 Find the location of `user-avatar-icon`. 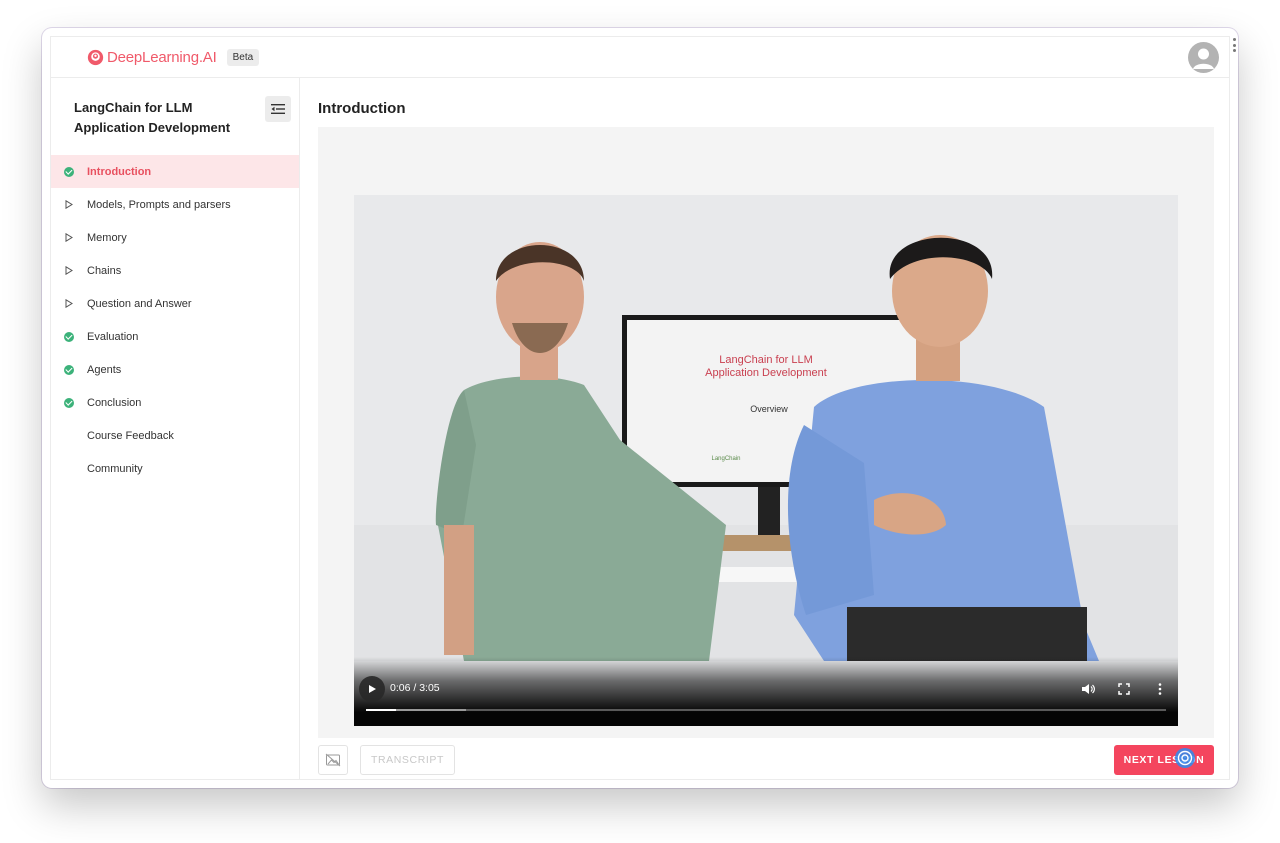

user-avatar-icon is located at coordinates (1203, 57).